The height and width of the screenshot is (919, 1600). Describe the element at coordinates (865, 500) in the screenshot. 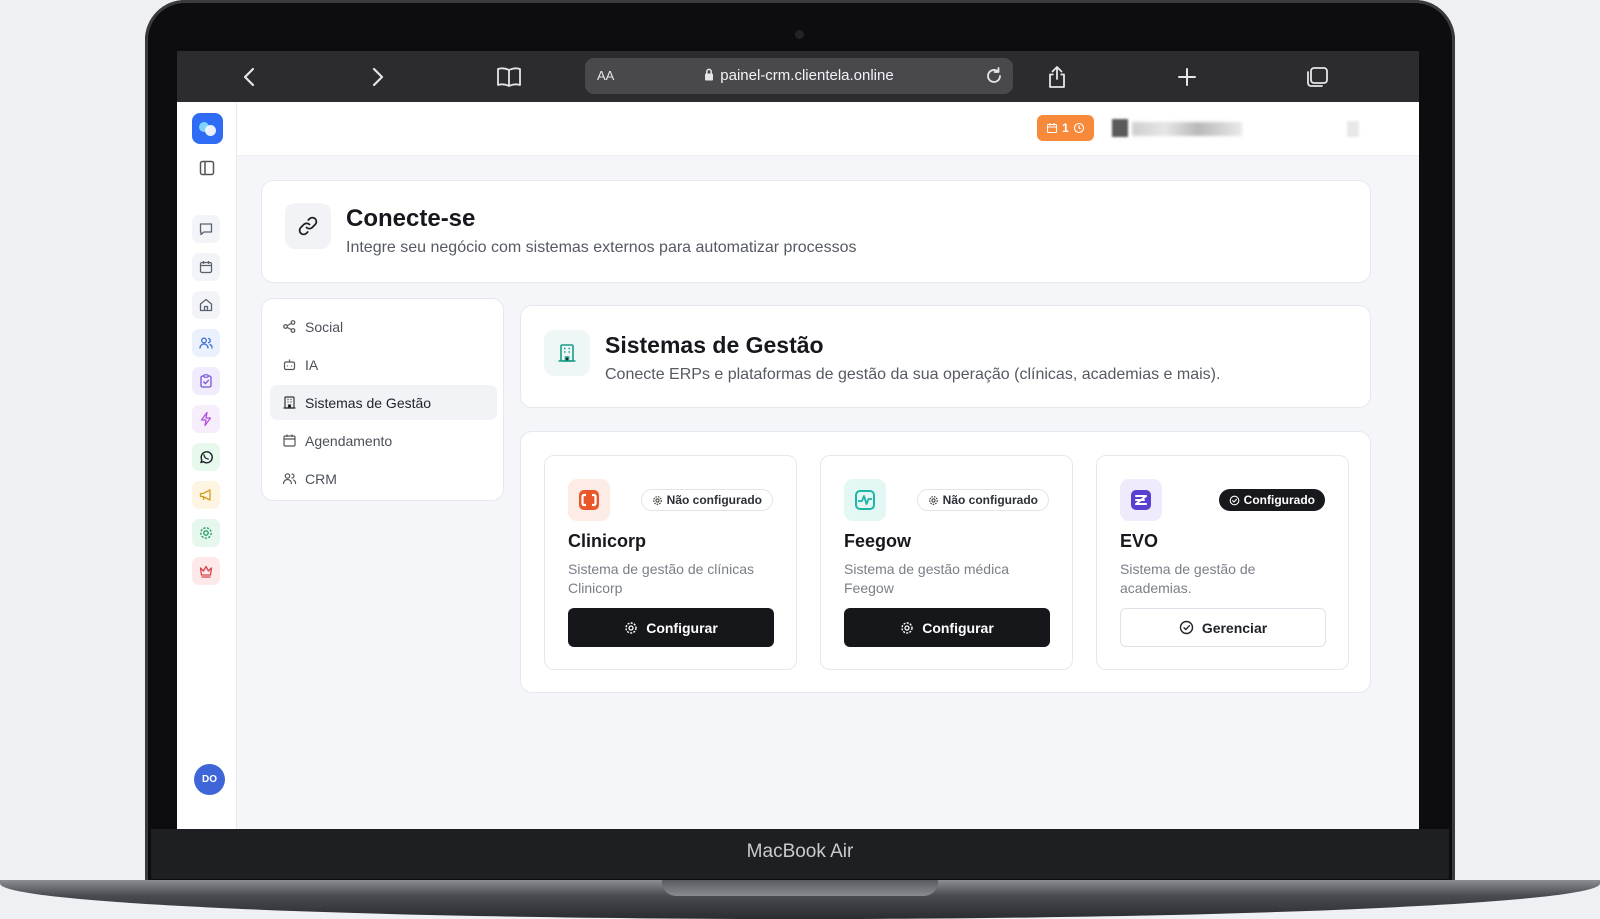

I see `feegow-logo-icon` at that location.